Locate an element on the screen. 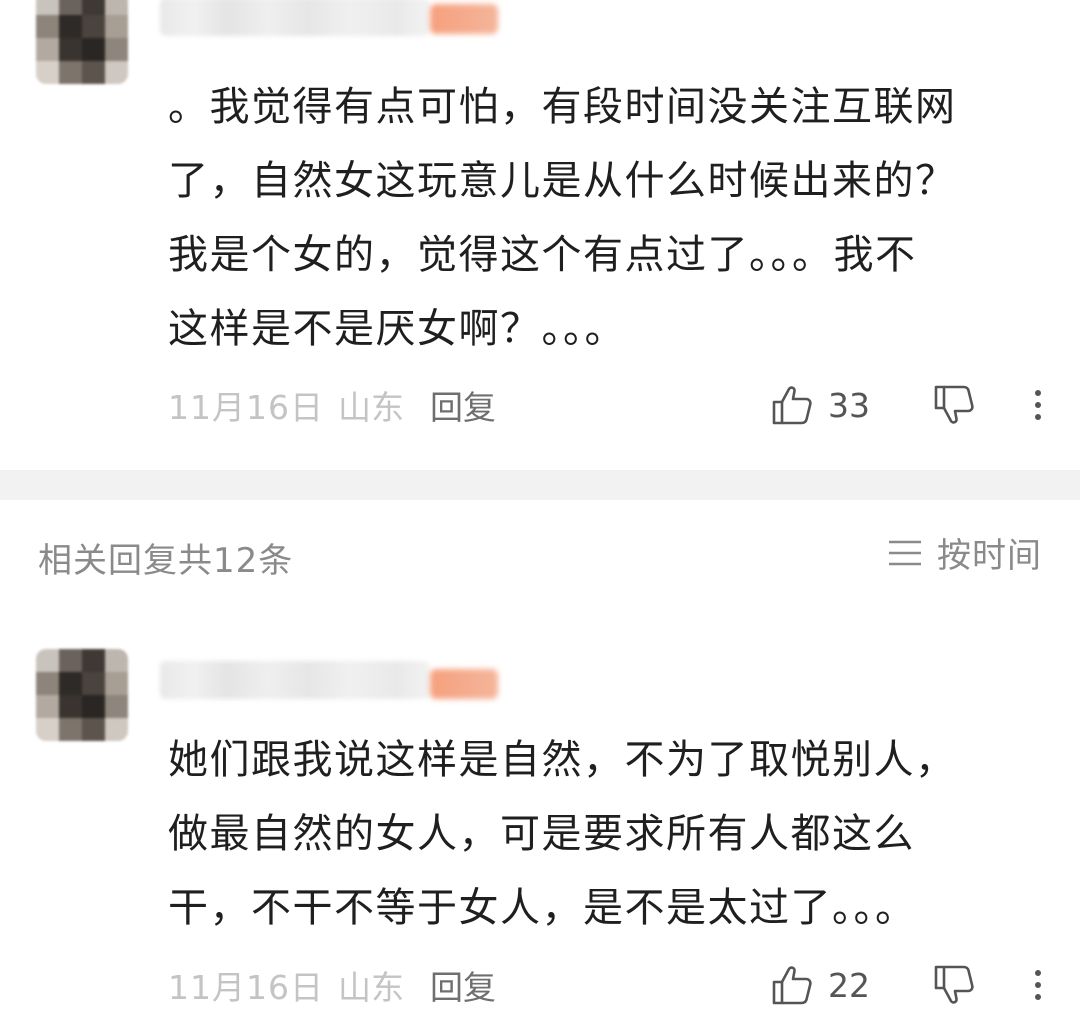  comment-actions: 22 is located at coordinates (909, 985).